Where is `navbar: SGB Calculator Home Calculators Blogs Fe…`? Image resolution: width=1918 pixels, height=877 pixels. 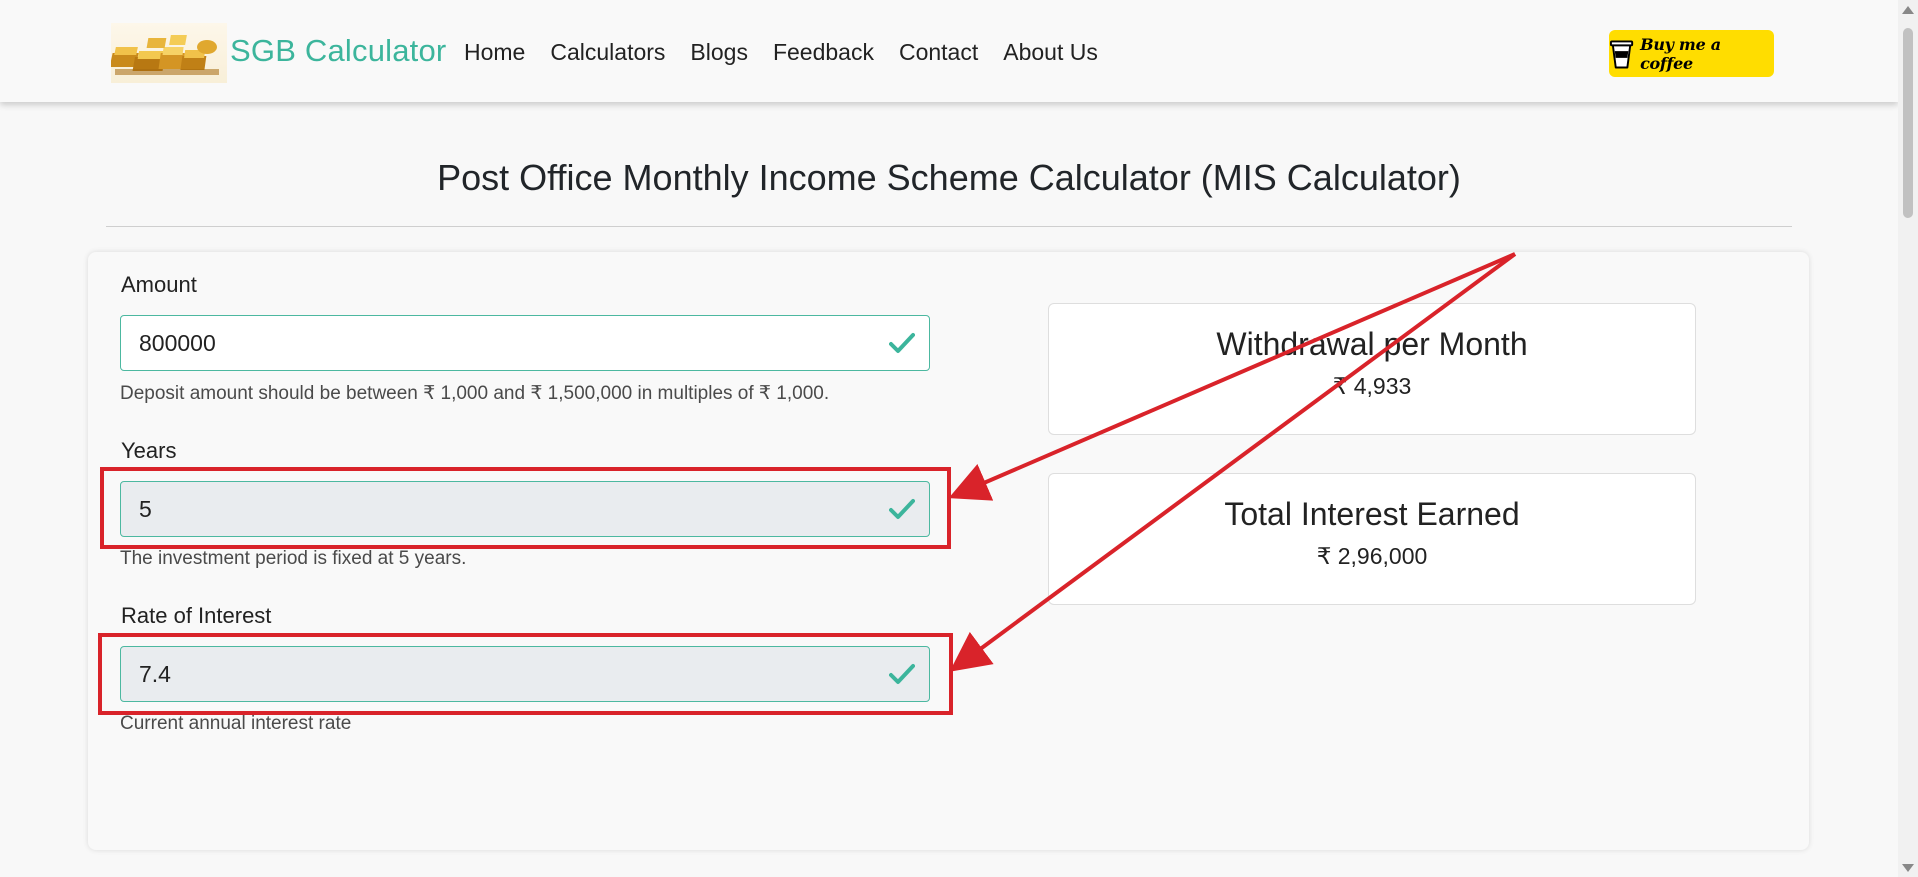
navbar: SGB Calculator Home Calculators Blogs Fe… is located at coordinates (949, 51).